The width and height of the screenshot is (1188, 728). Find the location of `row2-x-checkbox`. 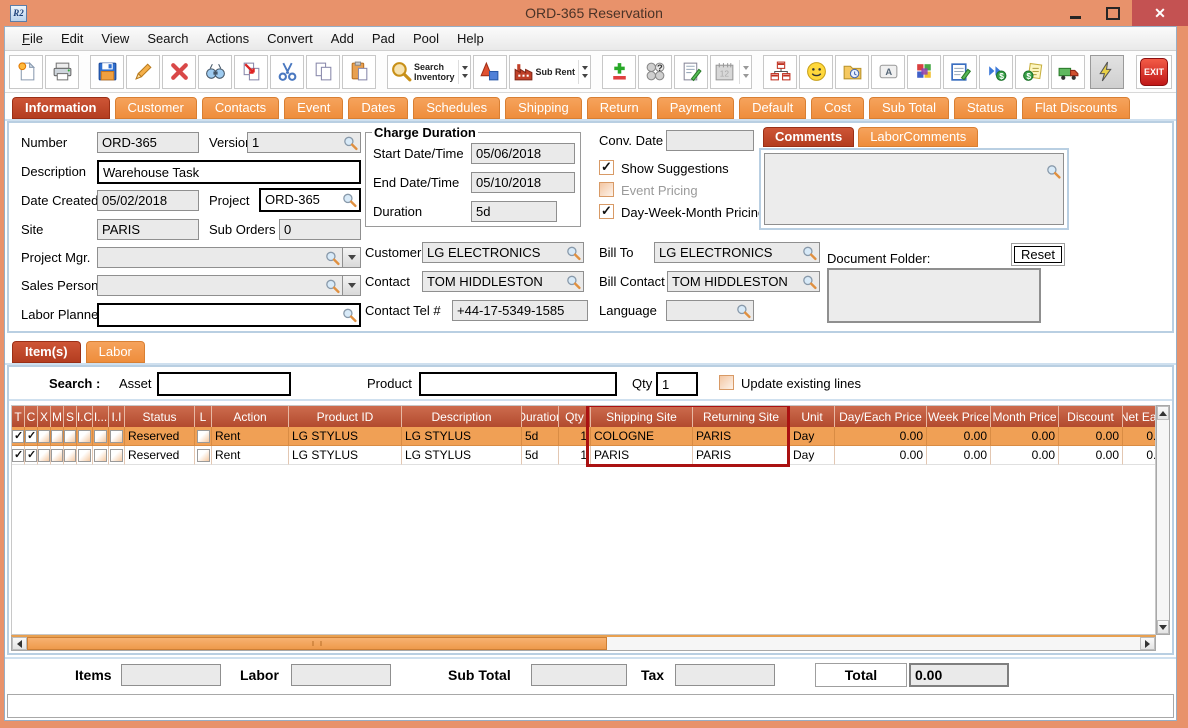

row2-x-checkbox is located at coordinates (44, 455).